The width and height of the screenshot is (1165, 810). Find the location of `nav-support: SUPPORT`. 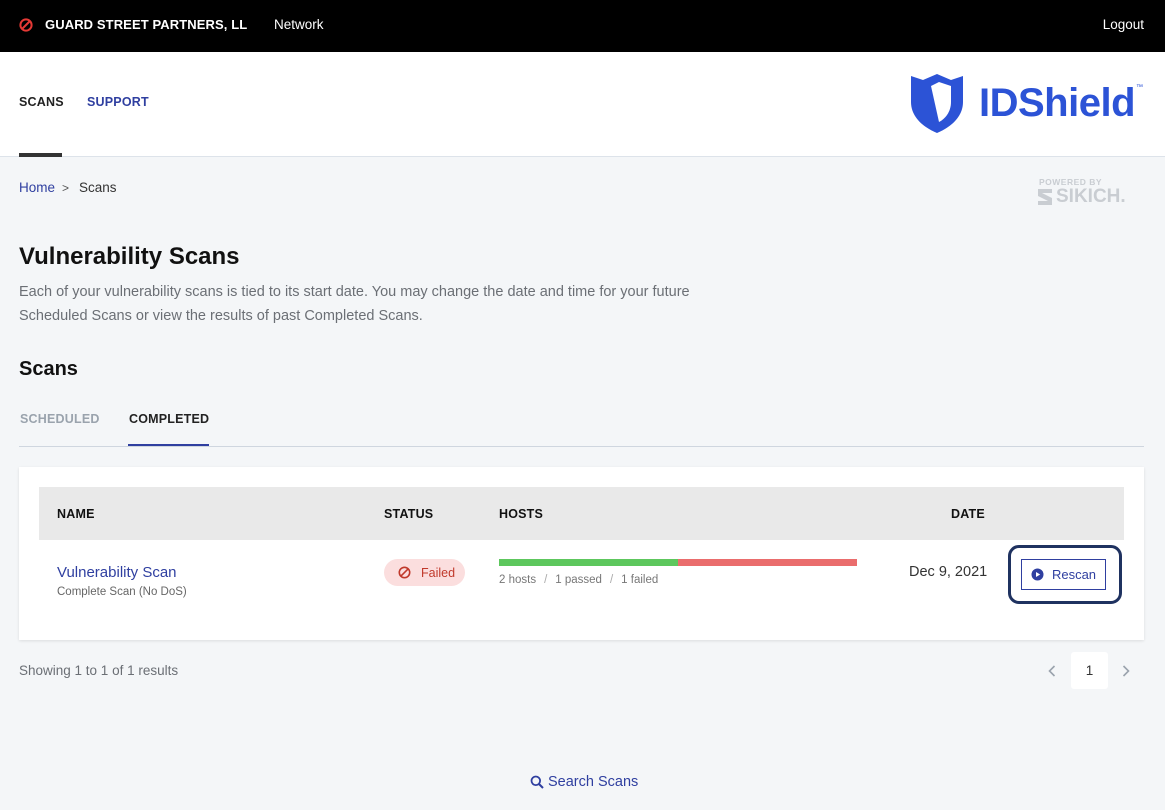

nav-support: SUPPORT is located at coordinates (118, 102).